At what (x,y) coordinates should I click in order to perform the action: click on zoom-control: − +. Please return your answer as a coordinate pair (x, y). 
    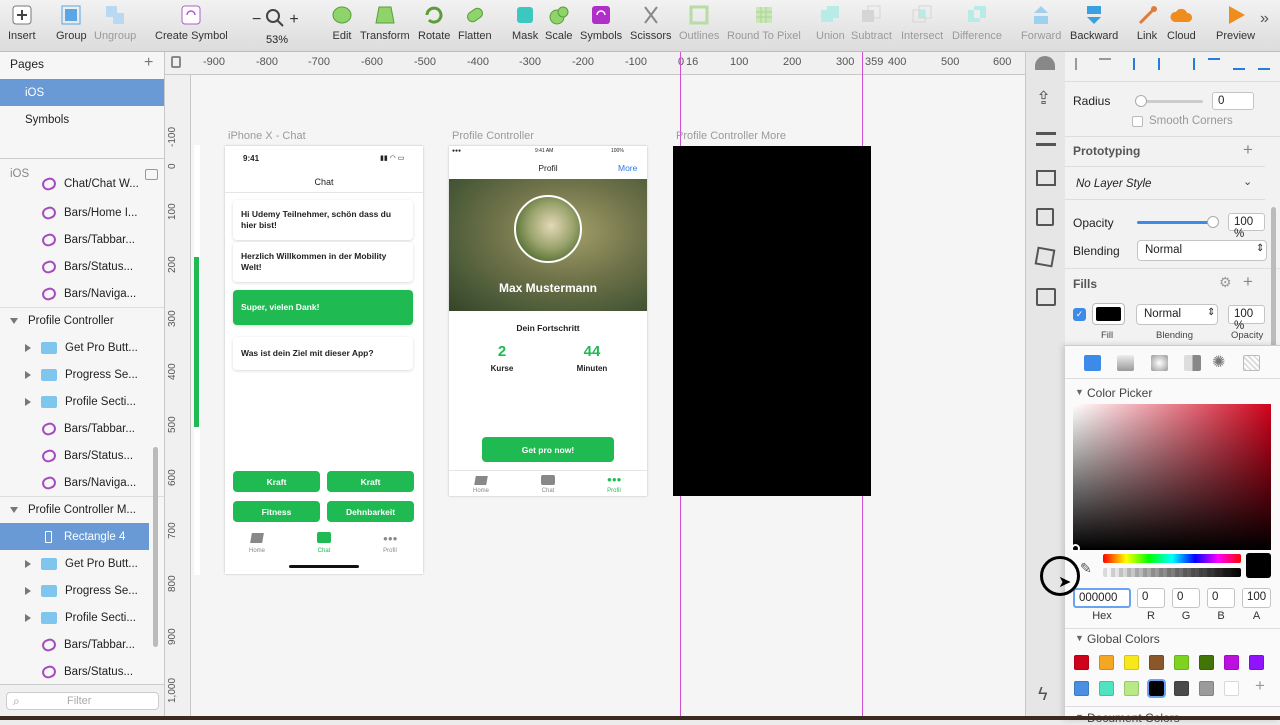
    Looking at the image, I should click on (275, 19).